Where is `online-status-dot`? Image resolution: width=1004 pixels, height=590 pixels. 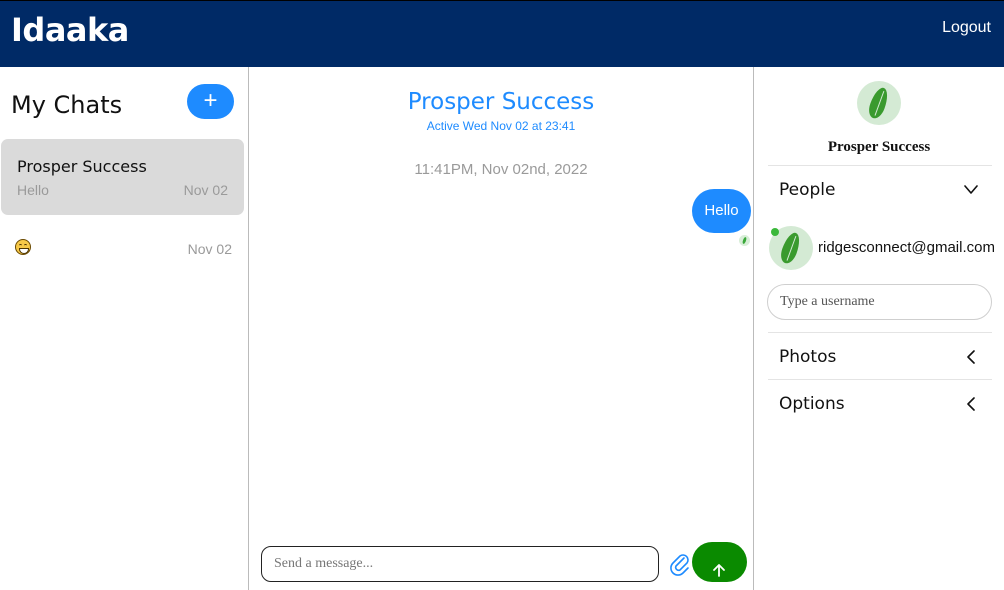 online-status-dot is located at coordinates (775, 232).